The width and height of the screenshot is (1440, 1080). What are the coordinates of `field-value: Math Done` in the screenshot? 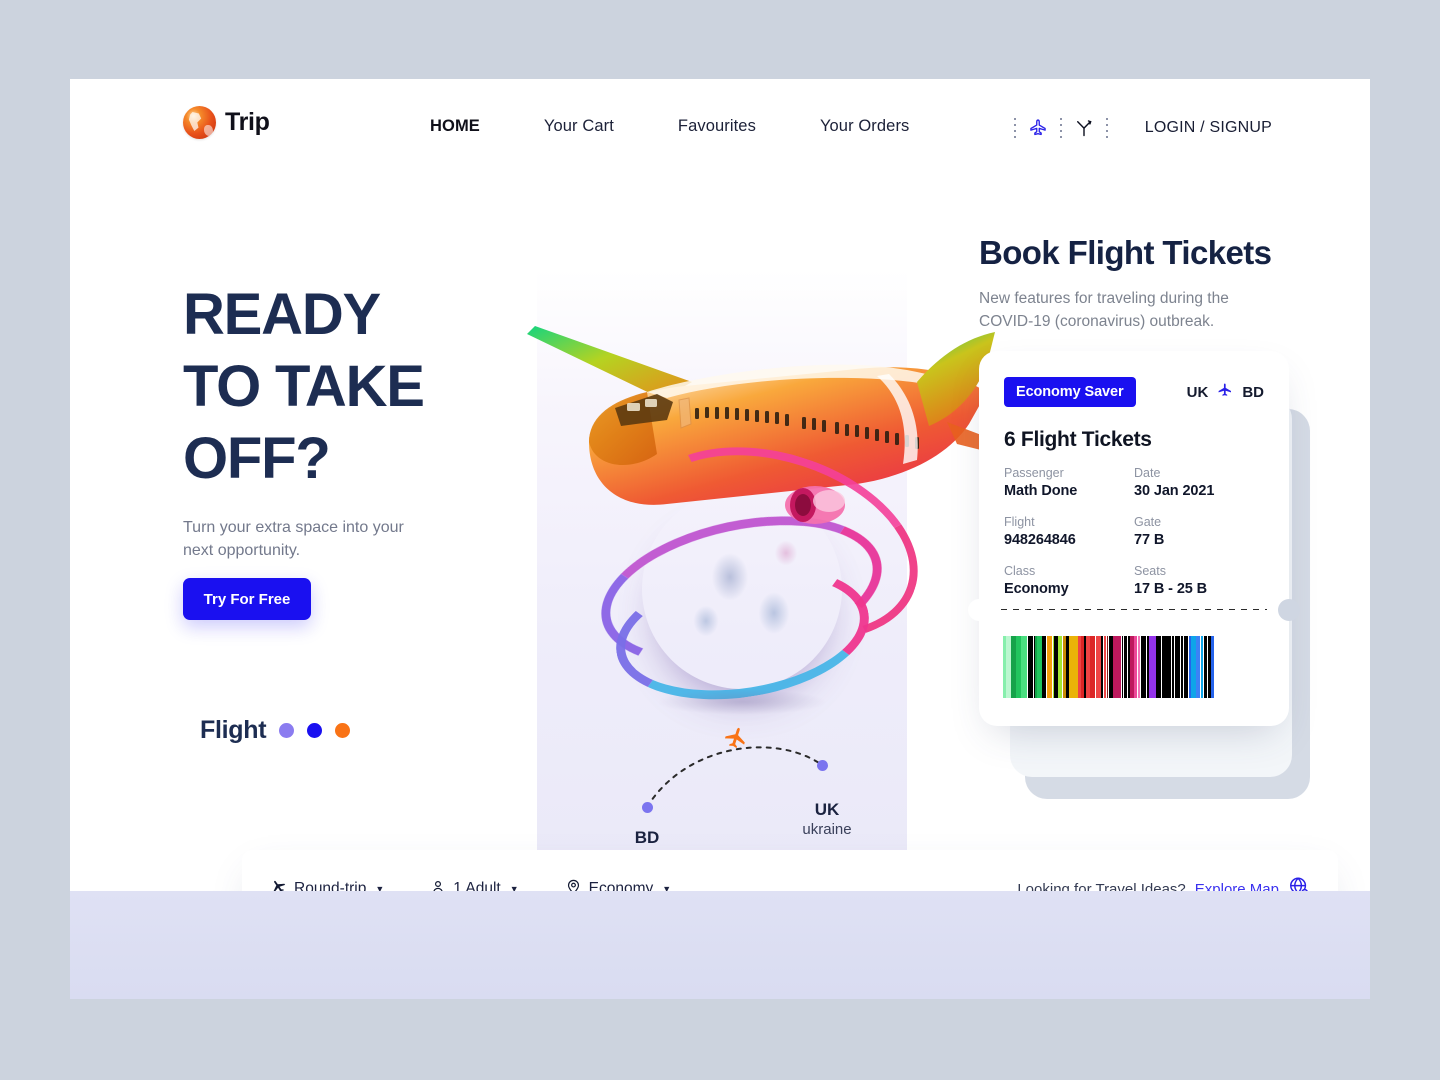 It's located at (1041, 491).